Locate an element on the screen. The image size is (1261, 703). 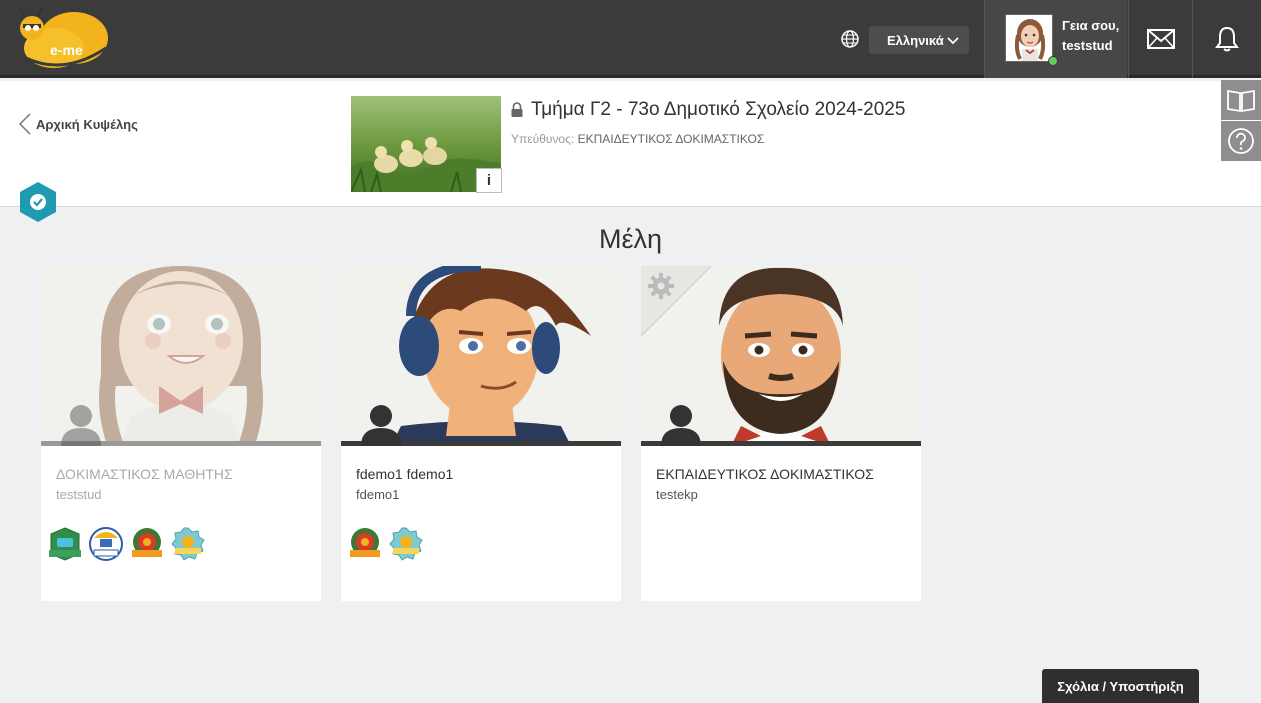
greeting-text: Γεια σου, is located at coordinates (1091, 25).